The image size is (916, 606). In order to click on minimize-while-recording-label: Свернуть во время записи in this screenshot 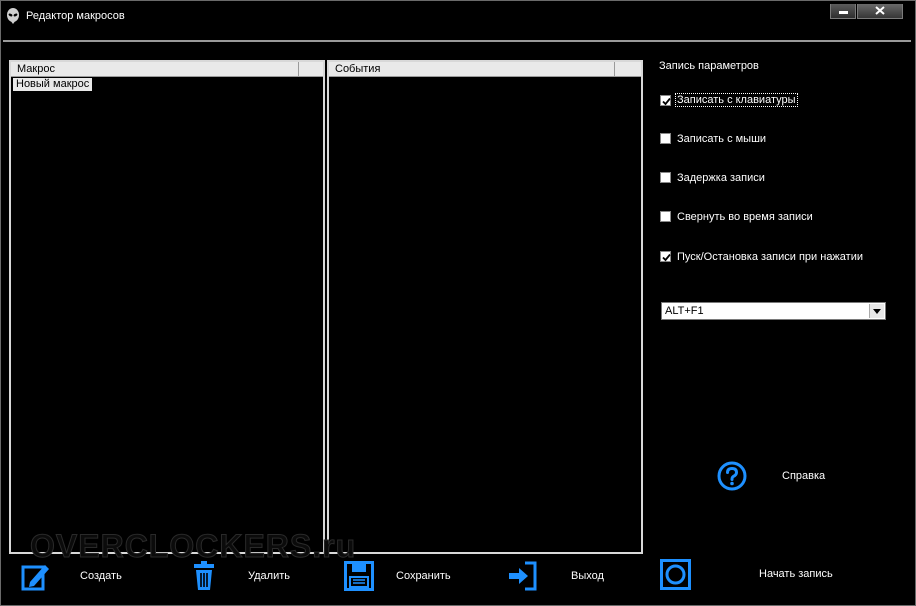, I will do `click(745, 217)`.